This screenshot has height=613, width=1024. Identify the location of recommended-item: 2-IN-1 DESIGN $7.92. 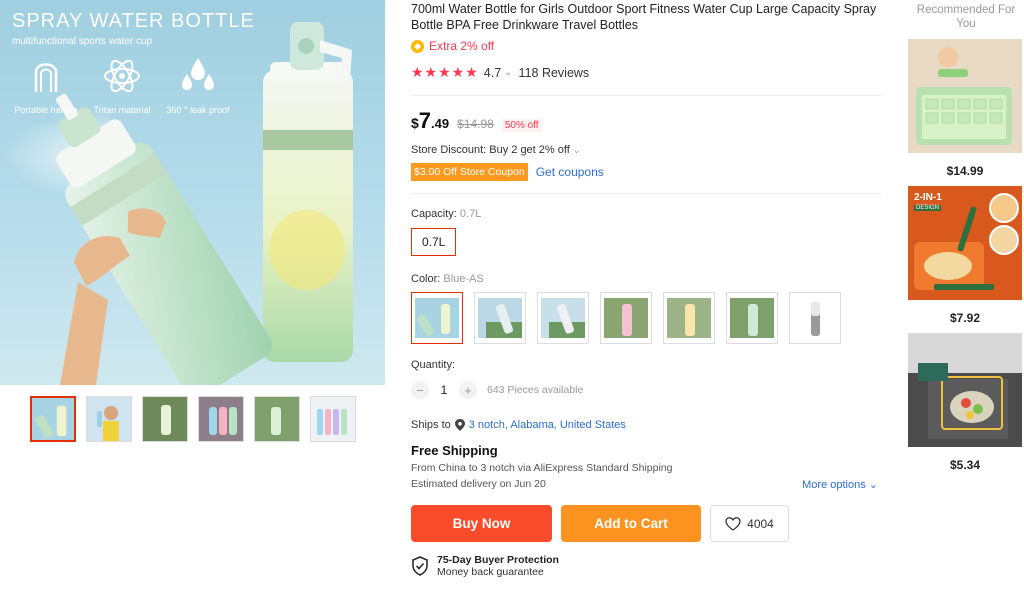
(965, 255).